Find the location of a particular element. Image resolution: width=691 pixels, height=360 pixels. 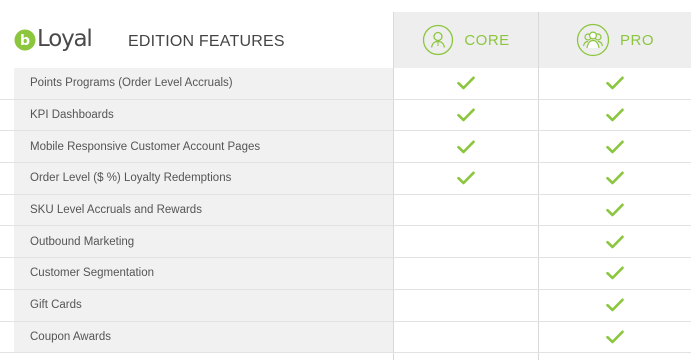

feature-row: SKU Level Accruals and Rewards is located at coordinates (345, 210).